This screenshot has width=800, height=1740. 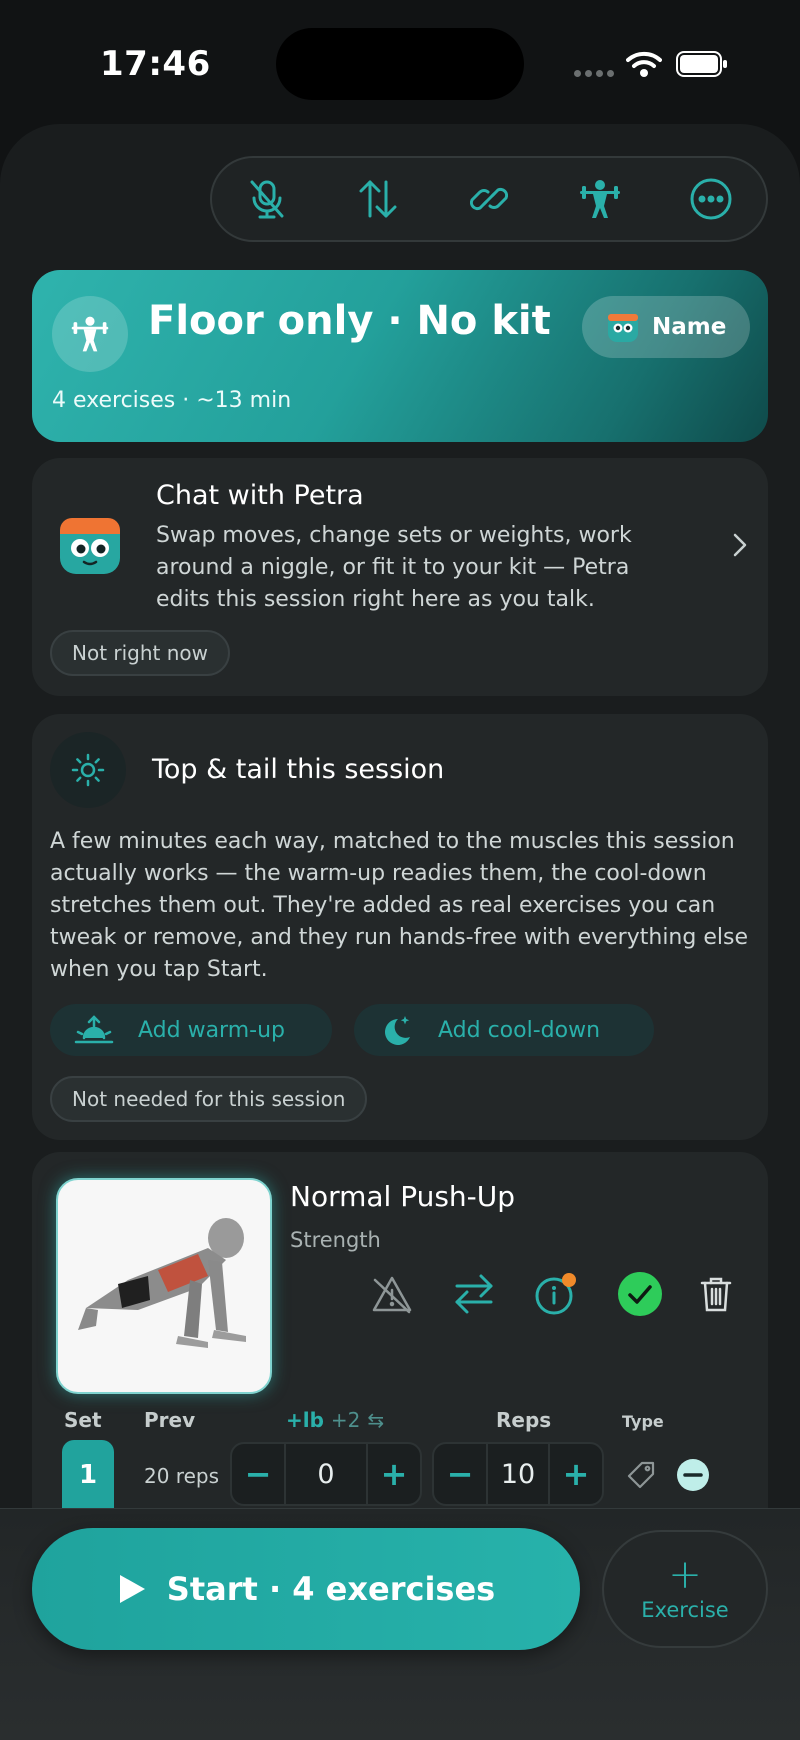 I want to click on reps-value: 10, so click(x=518, y=1474).